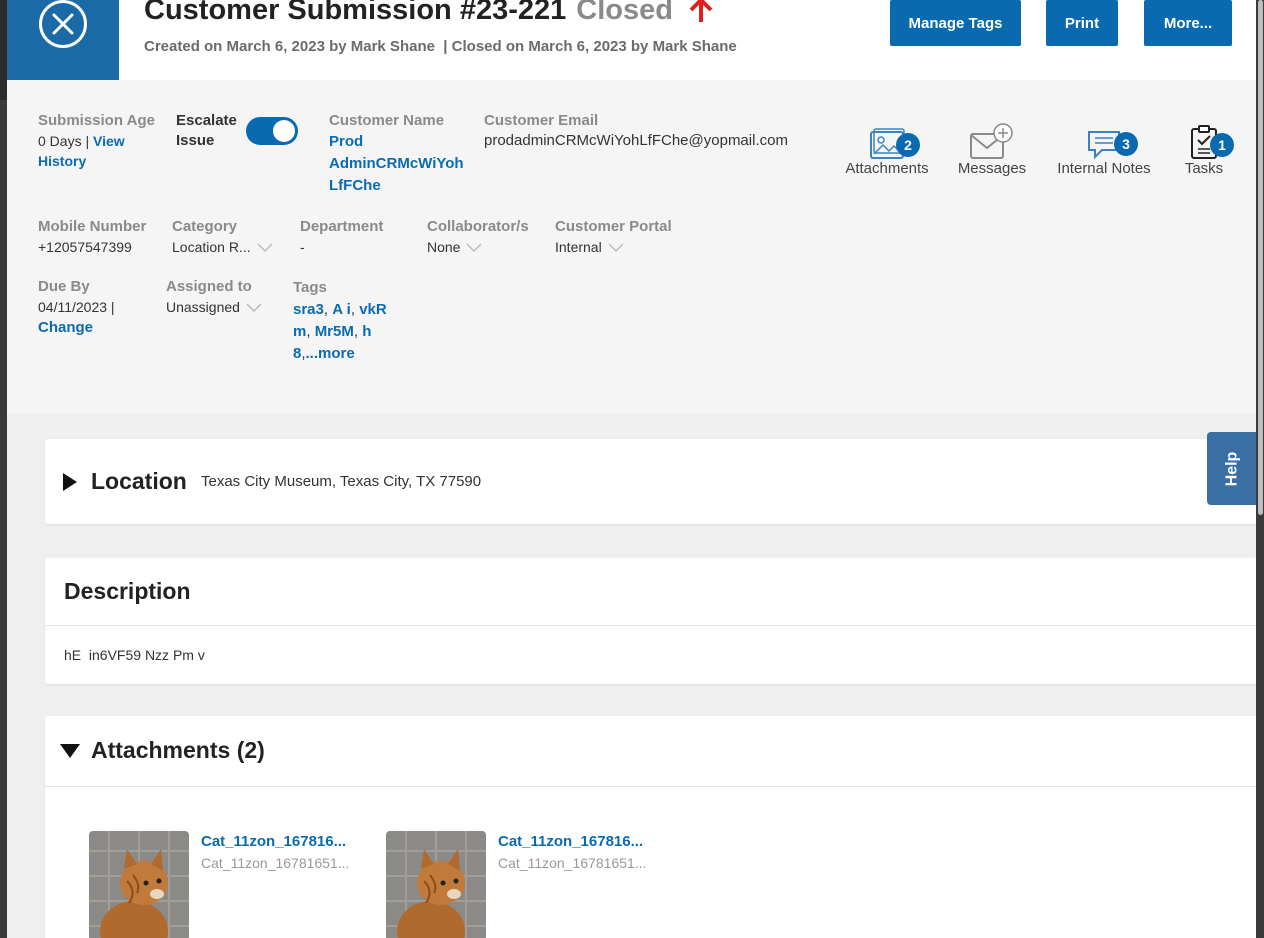 Image resolution: width=1264 pixels, height=938 pixels. I want to click on description-card: Description hE in6VF59 Nzz Pm v, so click(651, 621).